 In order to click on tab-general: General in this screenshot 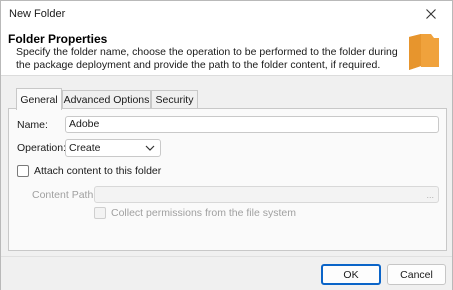, I will do `click(39, 99)`.